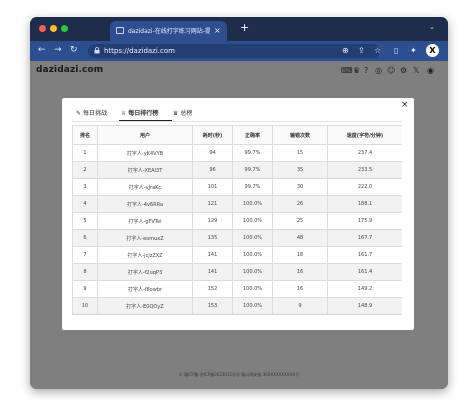 The height and width of the screenshot is (402, 474). What do you see at coordinates (145, 221) in the screenshot?
I see `cell-user: 打字人-gFVTei` at bounding box center [145, 221].